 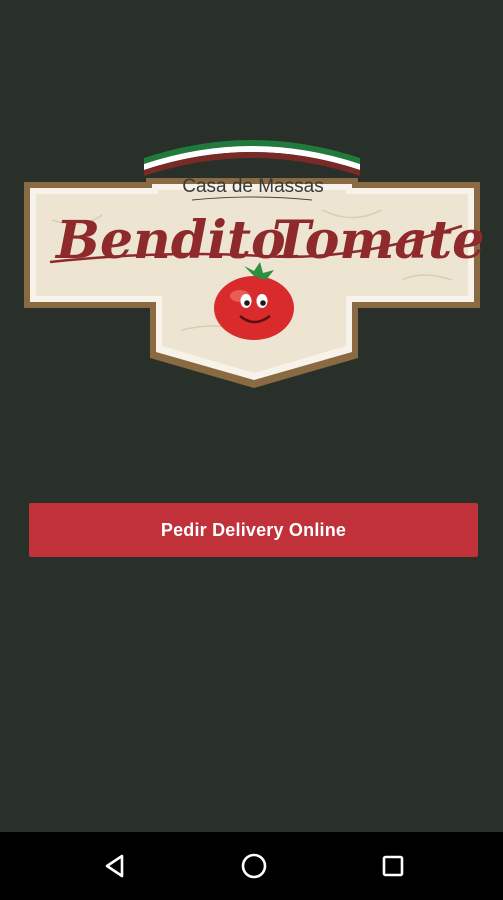 I want to click on logo-name-tomate: Tomate, so click(x=377, y=240).